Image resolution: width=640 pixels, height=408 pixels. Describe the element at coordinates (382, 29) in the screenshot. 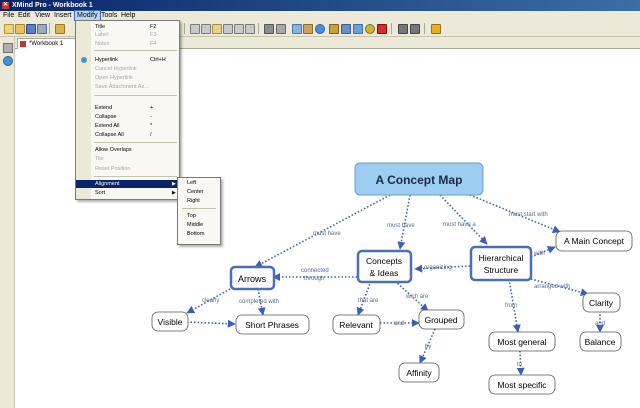

I see `stop-icon` at that location.